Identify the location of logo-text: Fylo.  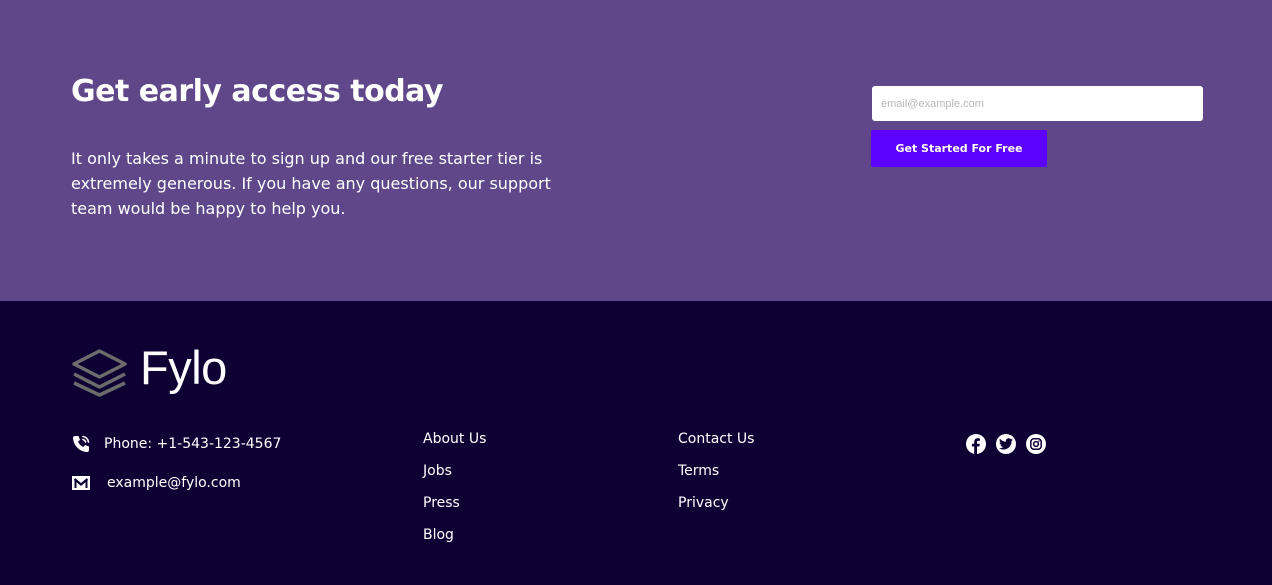
(183, 367).